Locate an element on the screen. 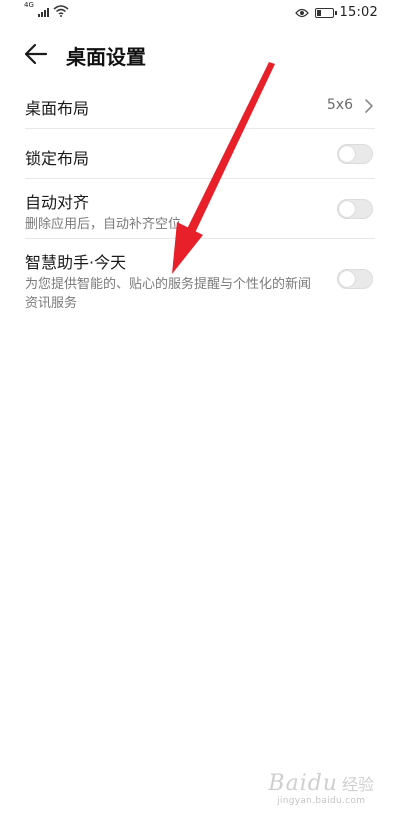  setting-description: 删除应用后，自动补齐空位 is located at coordinates (103, 224).